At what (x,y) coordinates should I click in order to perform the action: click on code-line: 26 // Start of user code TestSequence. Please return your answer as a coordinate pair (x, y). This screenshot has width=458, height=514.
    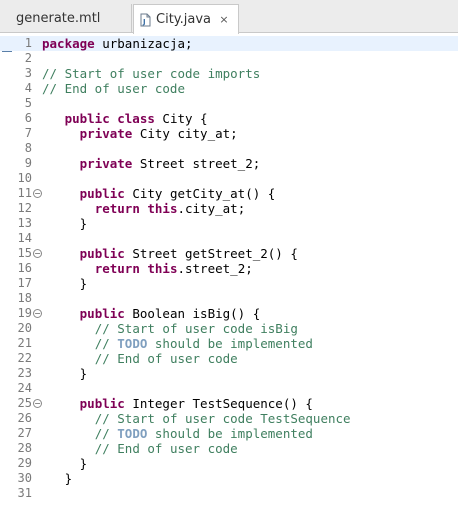
    Looking at the image, I should click on (229, 418).